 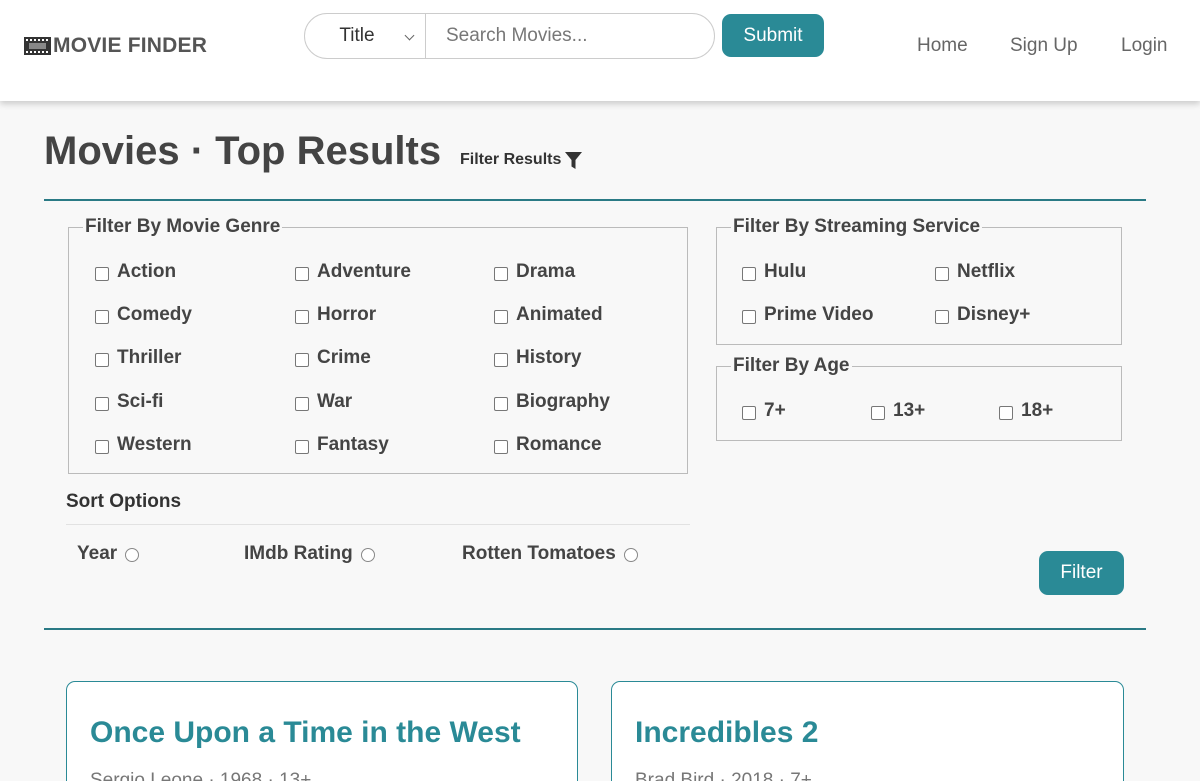 I want to click on logo: MOVIE FINDER, so click(x=115, y=46).